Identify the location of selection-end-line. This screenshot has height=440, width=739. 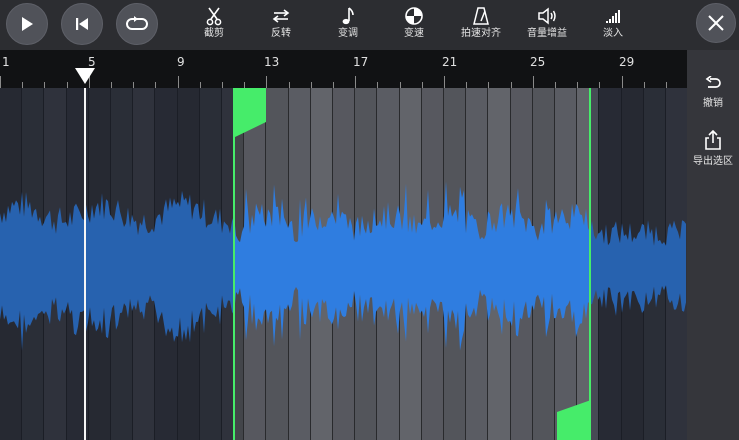
(590, 264).